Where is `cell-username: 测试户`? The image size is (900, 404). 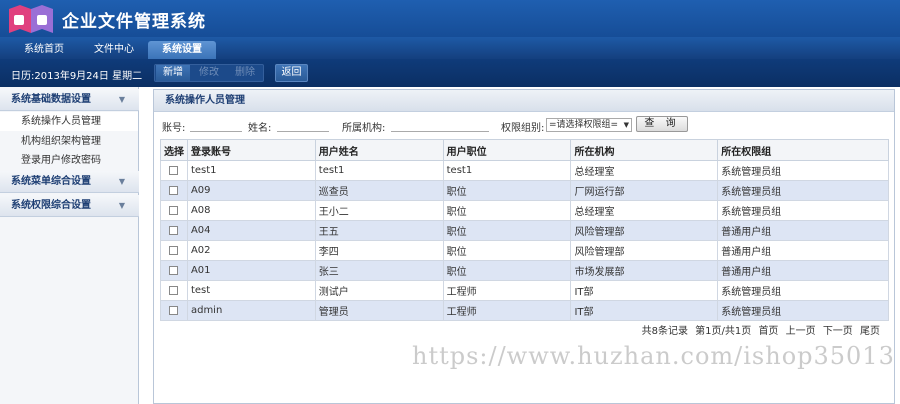
cell-username: 测试户 is located at coordinates (379, 290).